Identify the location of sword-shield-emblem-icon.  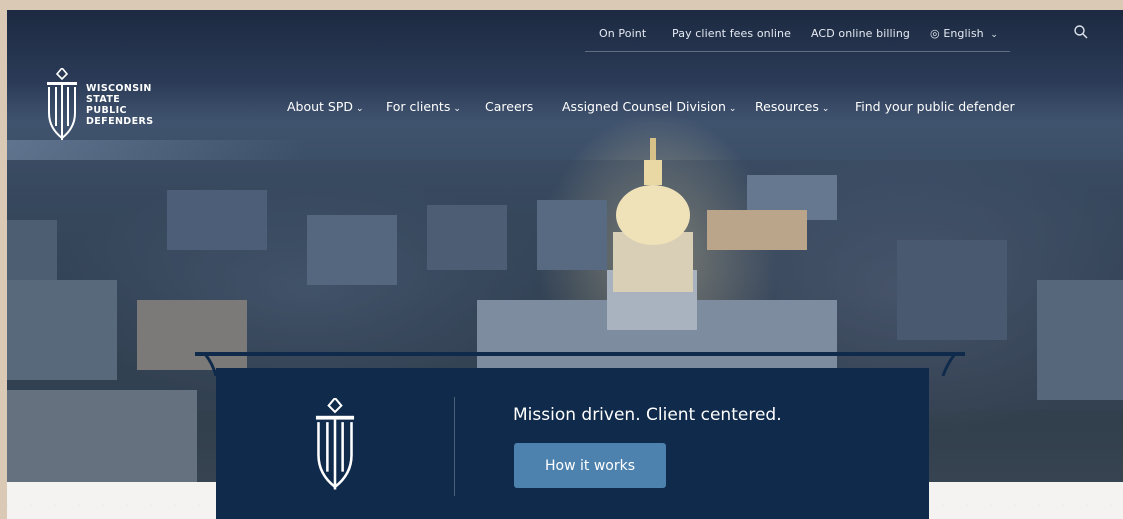
(335, 444).